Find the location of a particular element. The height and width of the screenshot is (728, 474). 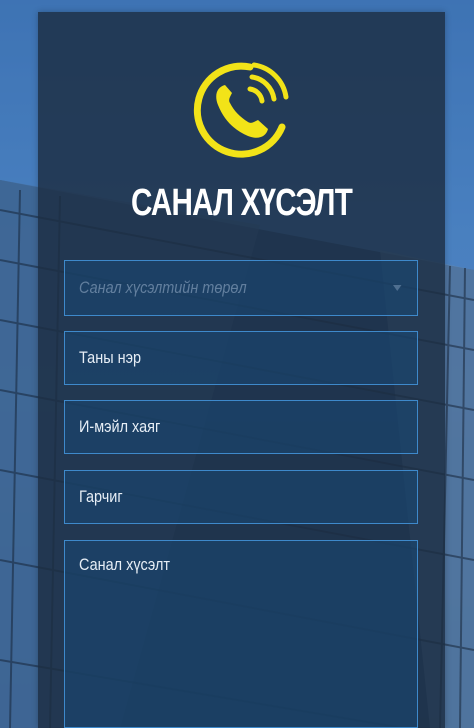

subject-input: Гарчиг is located at coordinates (241, 497).